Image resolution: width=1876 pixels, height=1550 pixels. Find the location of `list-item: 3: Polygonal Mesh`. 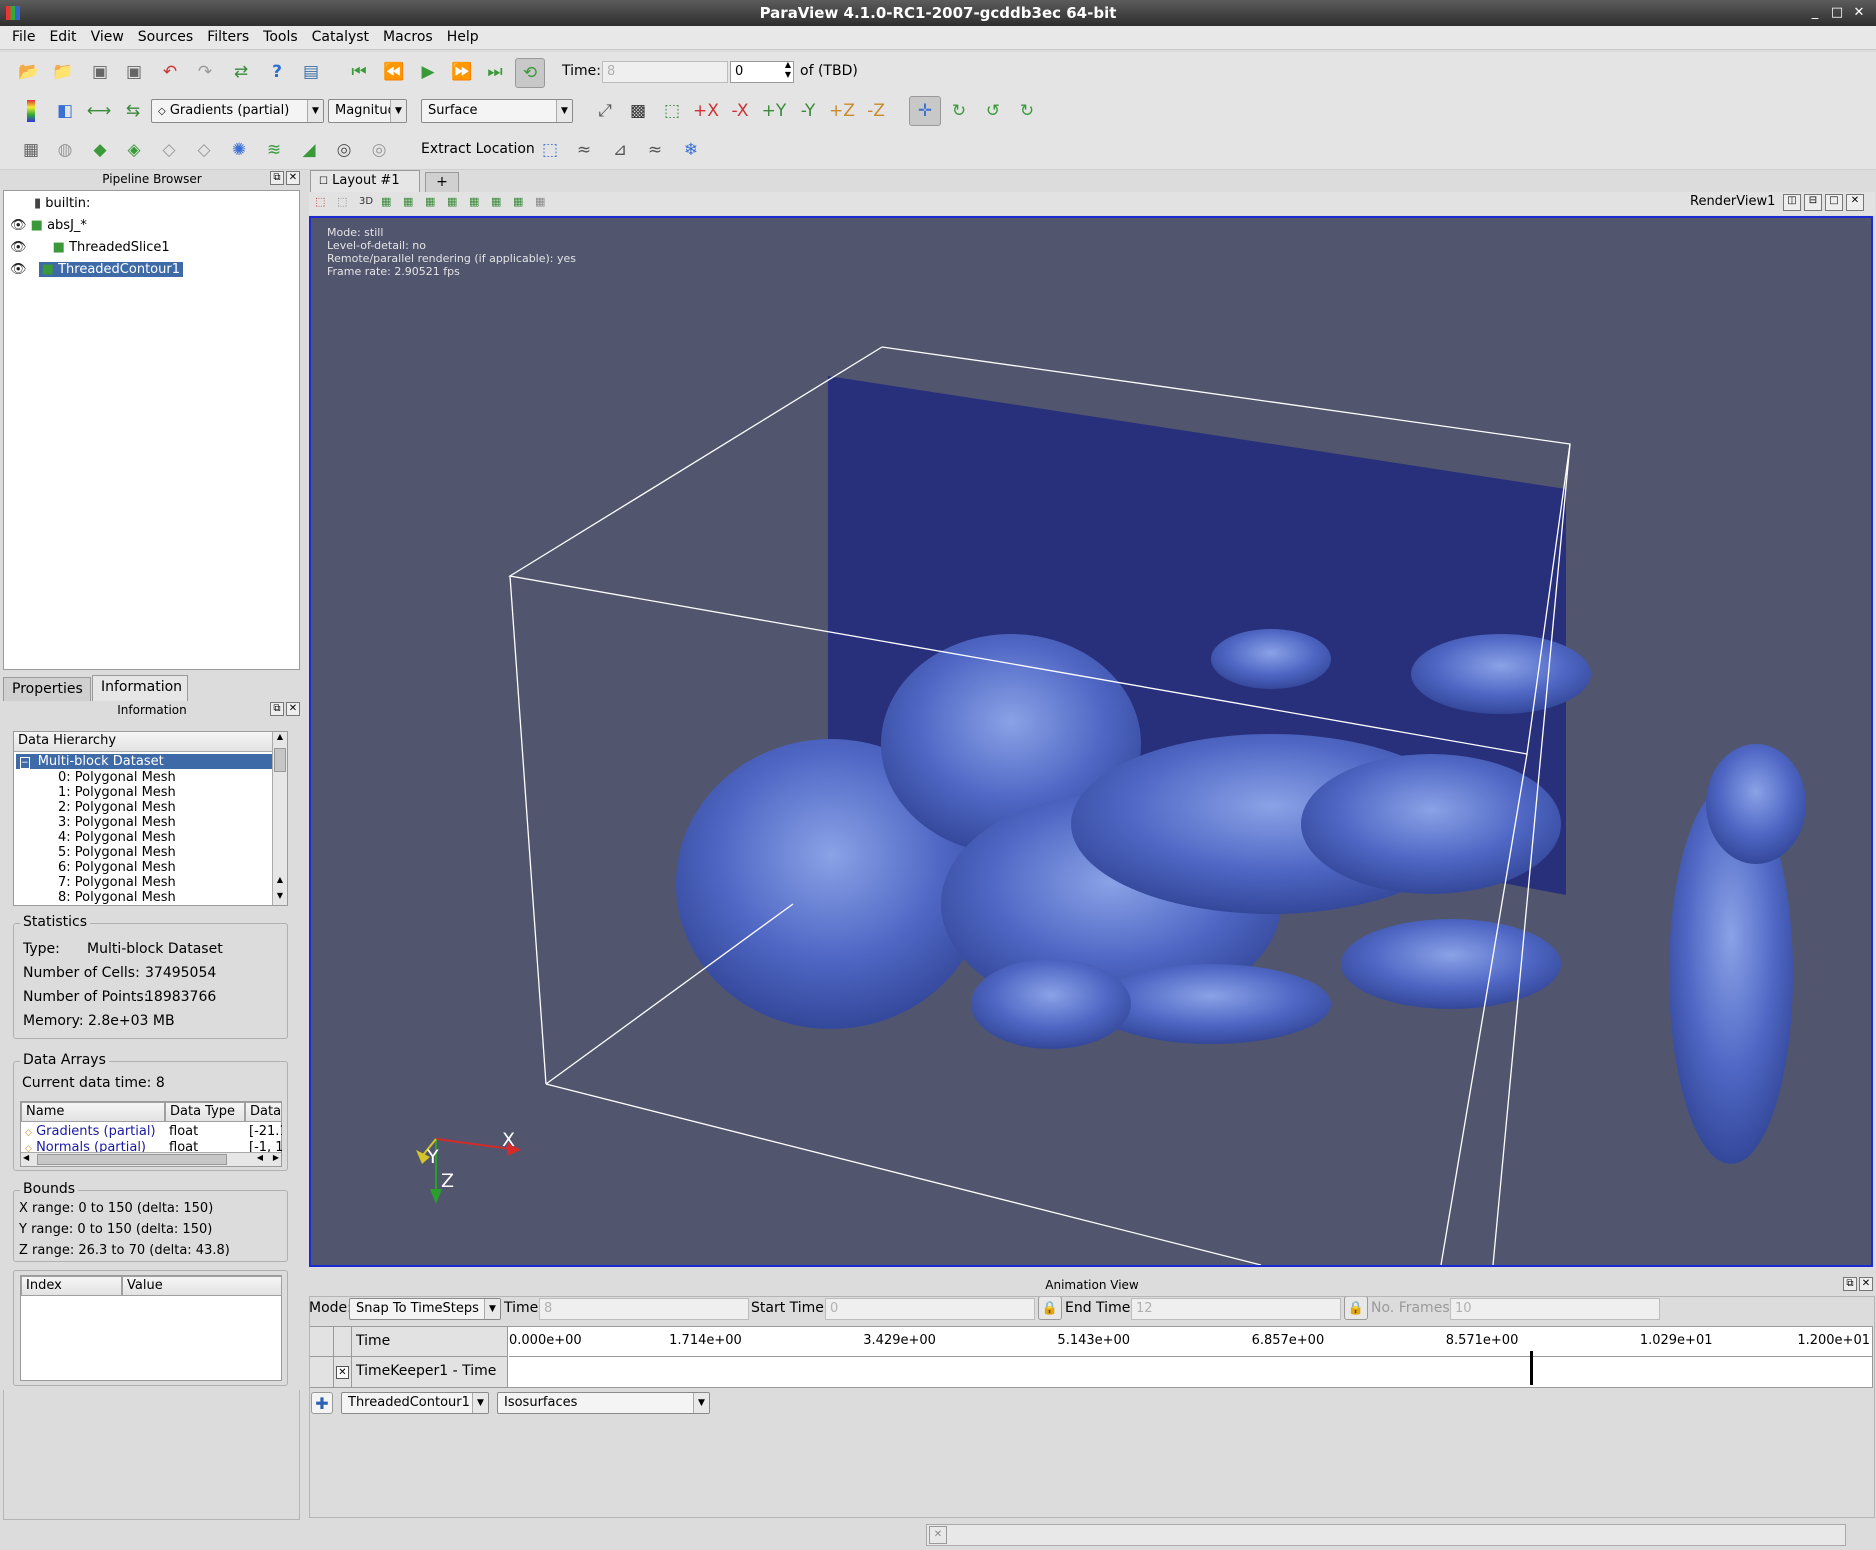

list-item: 3: Polygonal Mesh is located at coordinates (117, 822).